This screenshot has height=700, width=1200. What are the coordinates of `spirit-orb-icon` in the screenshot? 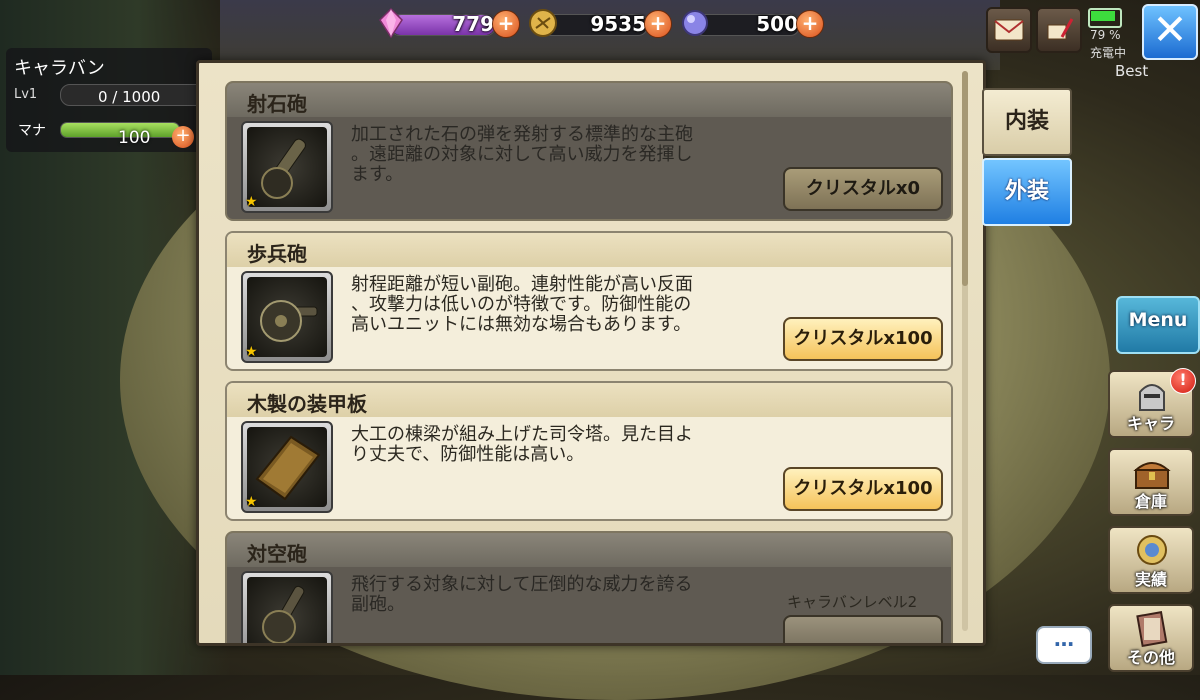 It's located at (695, 23).